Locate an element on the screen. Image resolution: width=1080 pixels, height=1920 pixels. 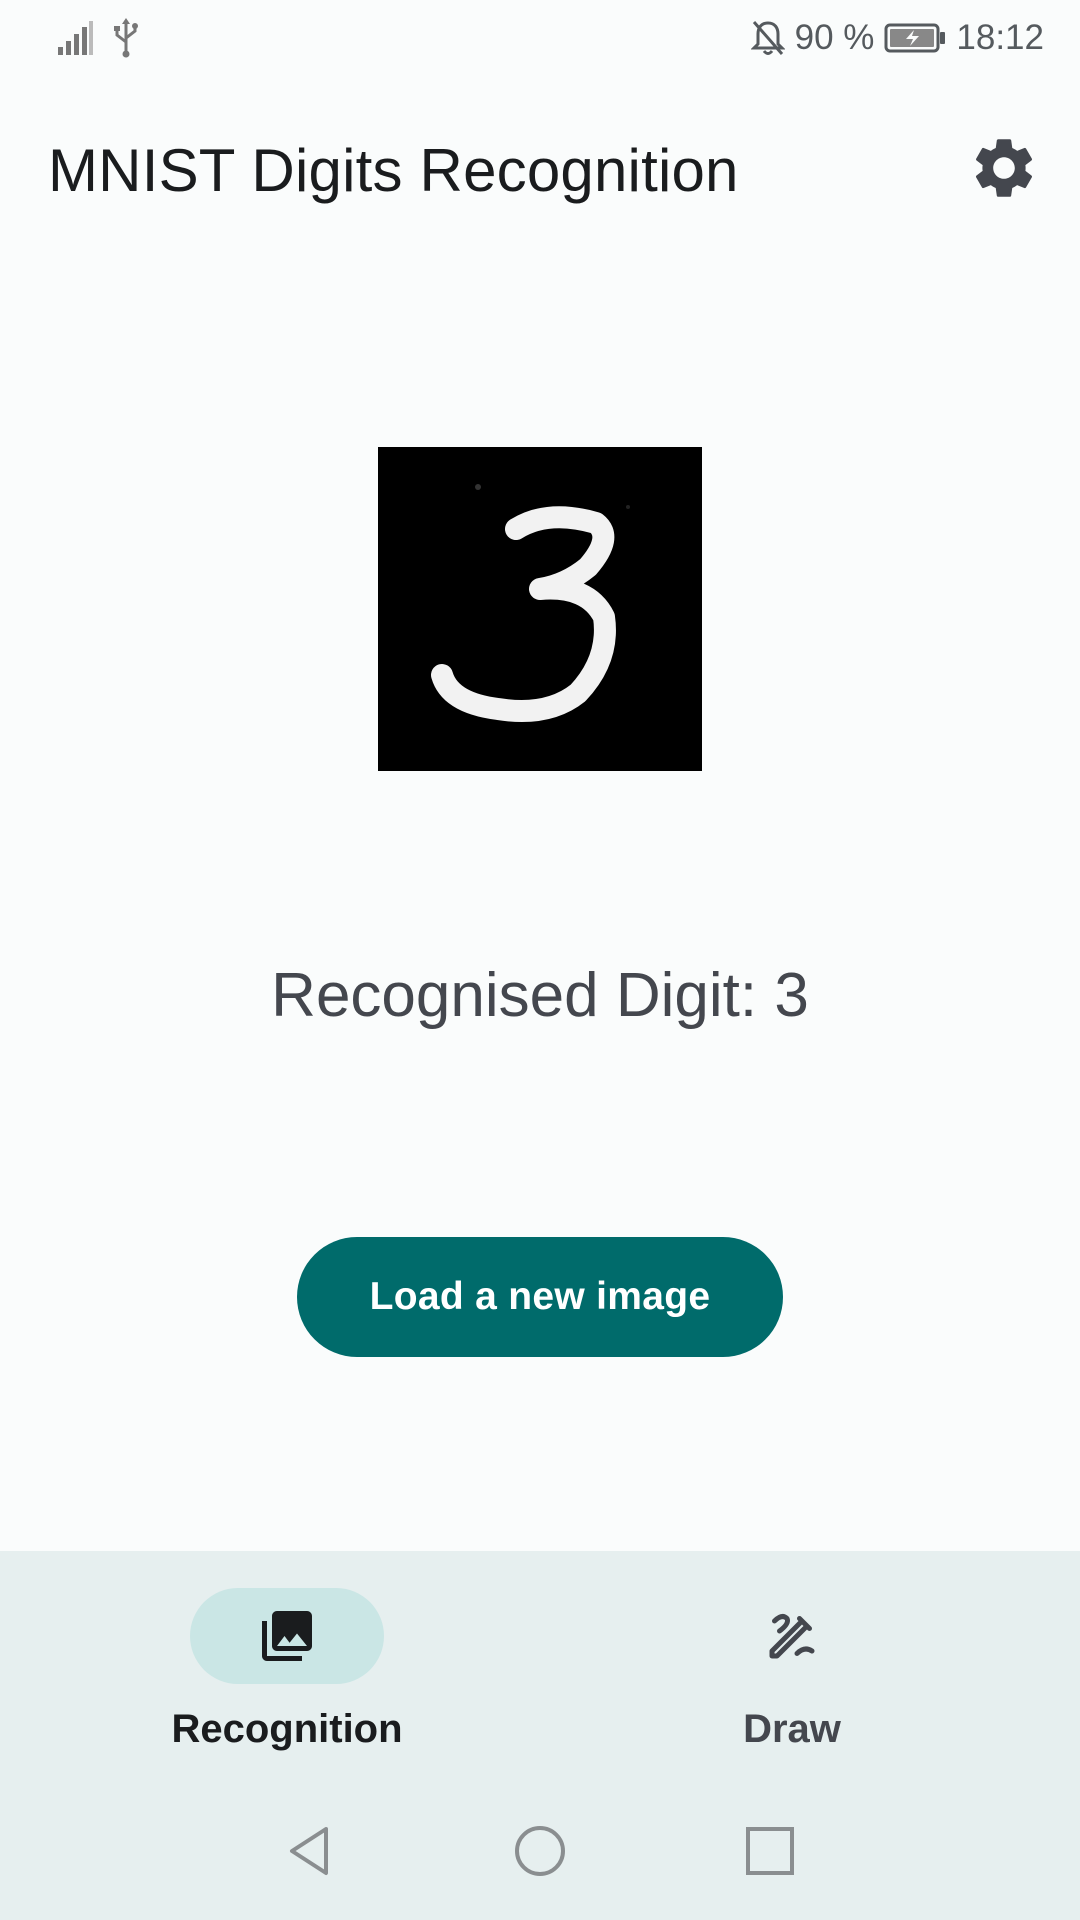
nav-item-draw: Draw is located at coordinates (792, 1666).